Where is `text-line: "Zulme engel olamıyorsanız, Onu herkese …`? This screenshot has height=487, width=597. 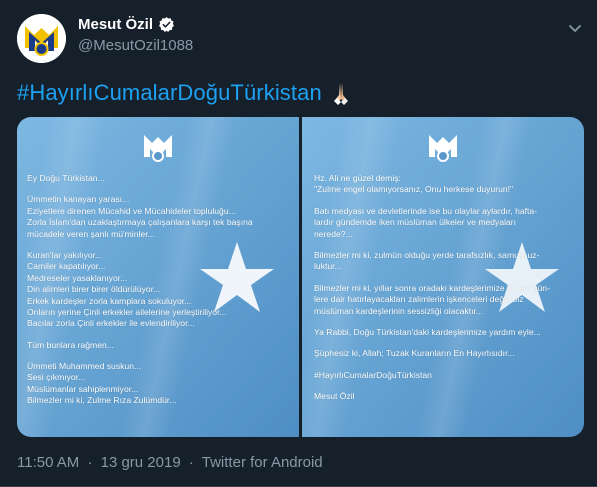 text-line: "Zulme engel olamıyorsanız, Onu herkese … is located at coordinates (414, 189).